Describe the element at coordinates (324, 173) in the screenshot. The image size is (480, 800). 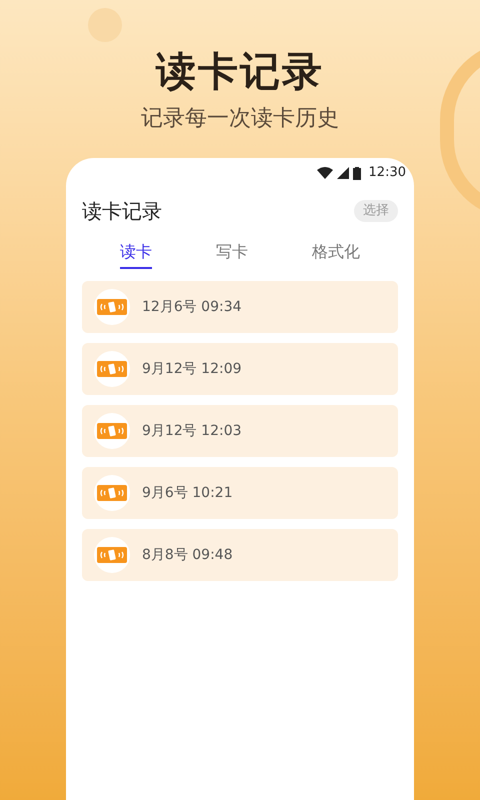
I see `wifi-icon` at that location.